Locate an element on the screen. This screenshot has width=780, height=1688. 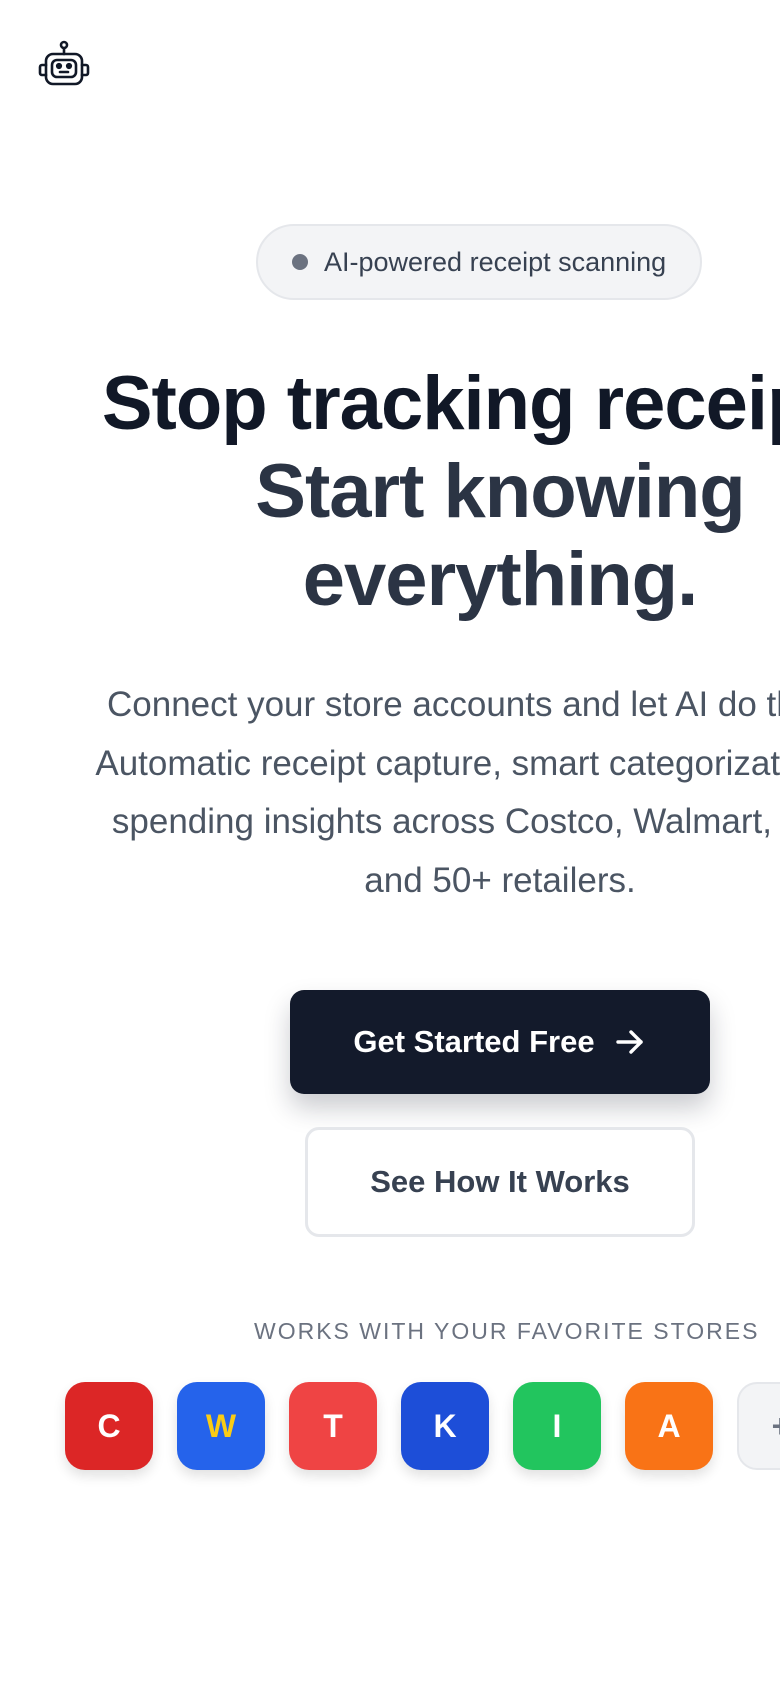
stores-label: WORKS WITH YOUR FAVORITE STORES is located at coordinates (507, 1331).